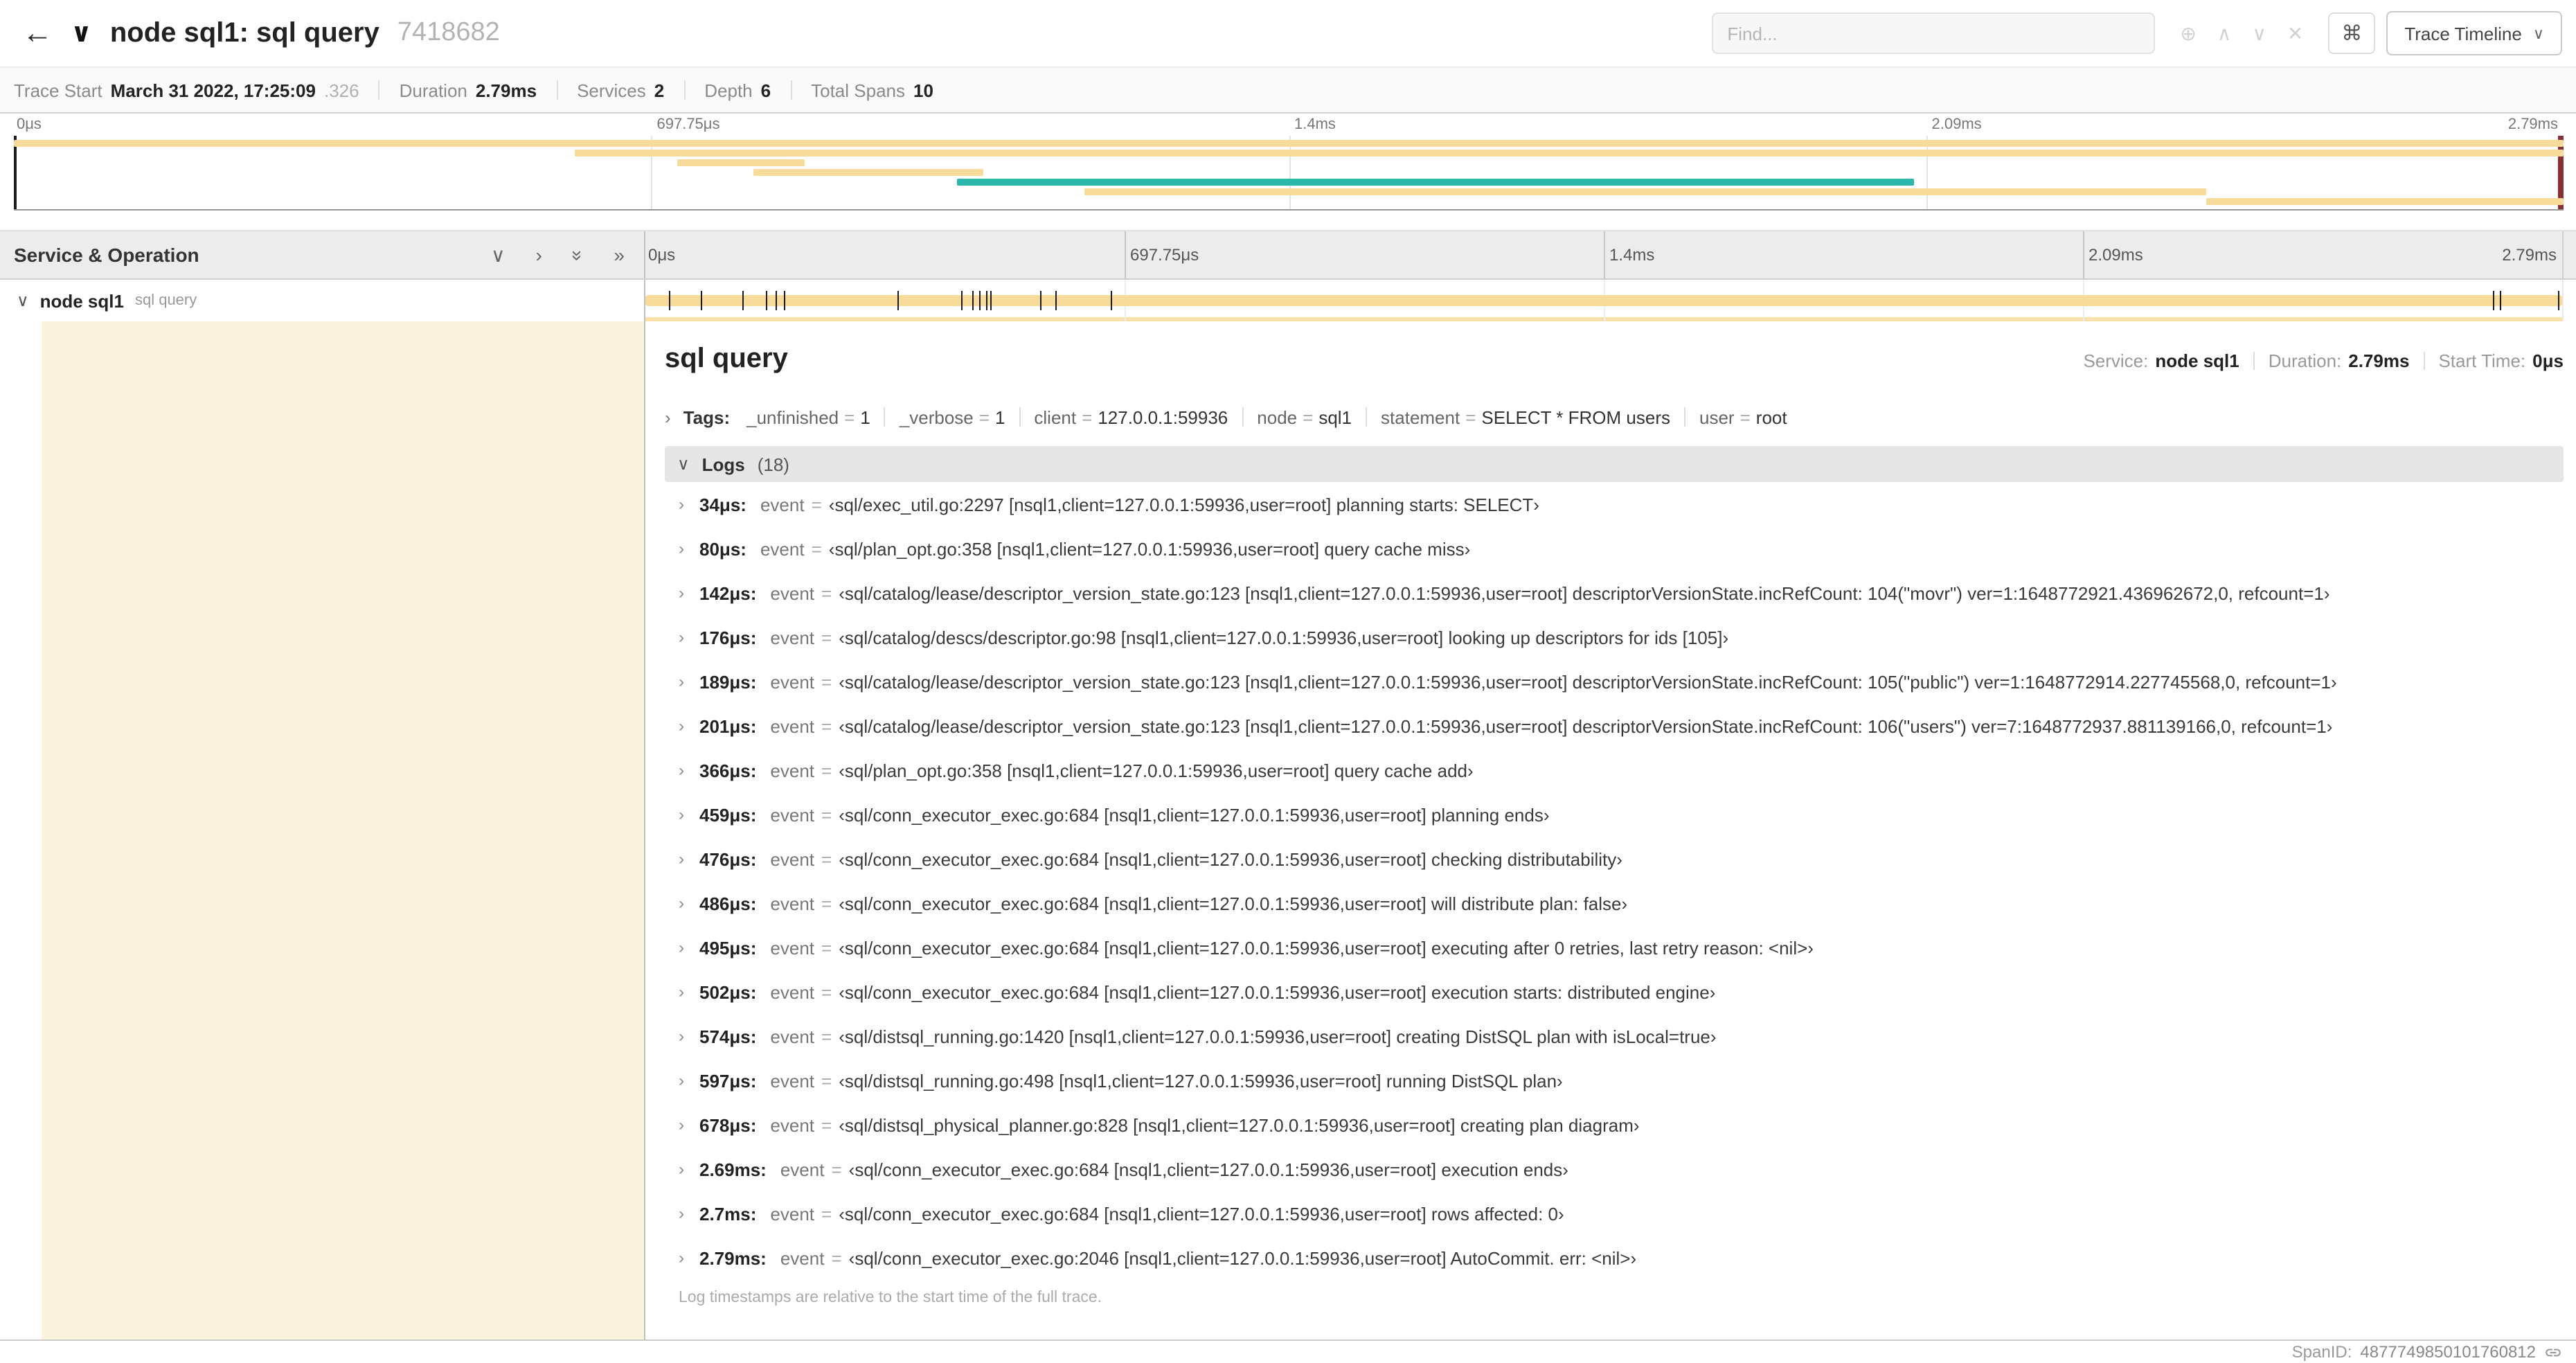  Describe the element at coordinates (449, 33) in the screenshot. I see `trace-id: 7418682` at that location.